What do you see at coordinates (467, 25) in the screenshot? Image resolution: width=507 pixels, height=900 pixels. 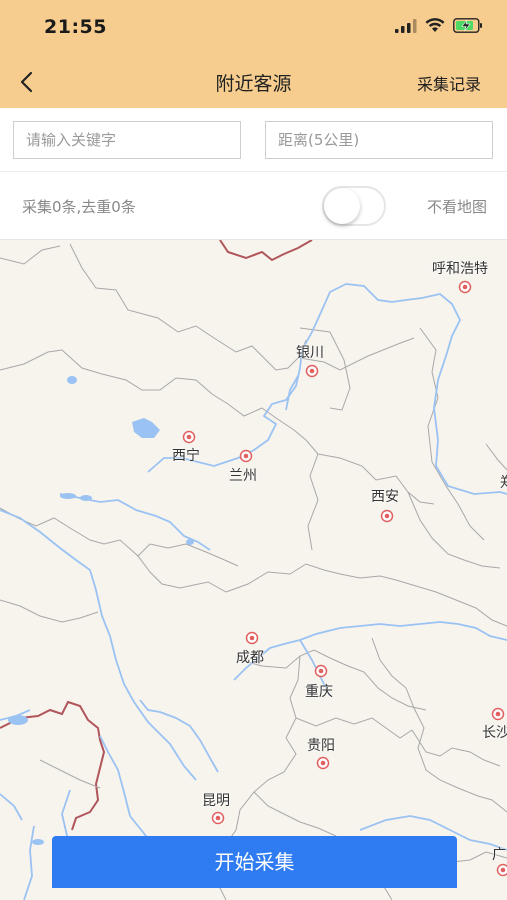 I see `battery-charging-icon` at bounding box center [467, 25].